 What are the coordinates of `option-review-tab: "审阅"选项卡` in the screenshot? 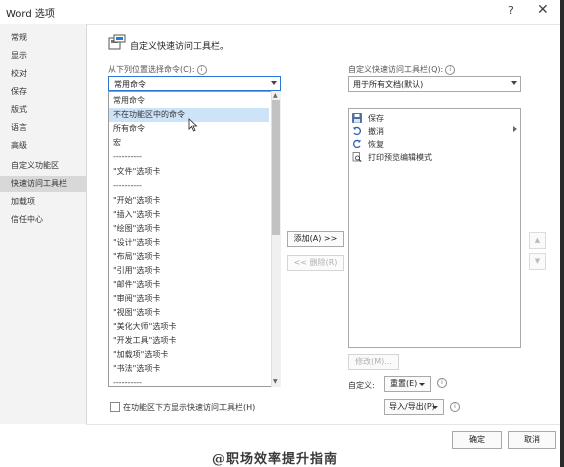 It's located at (189, 299).